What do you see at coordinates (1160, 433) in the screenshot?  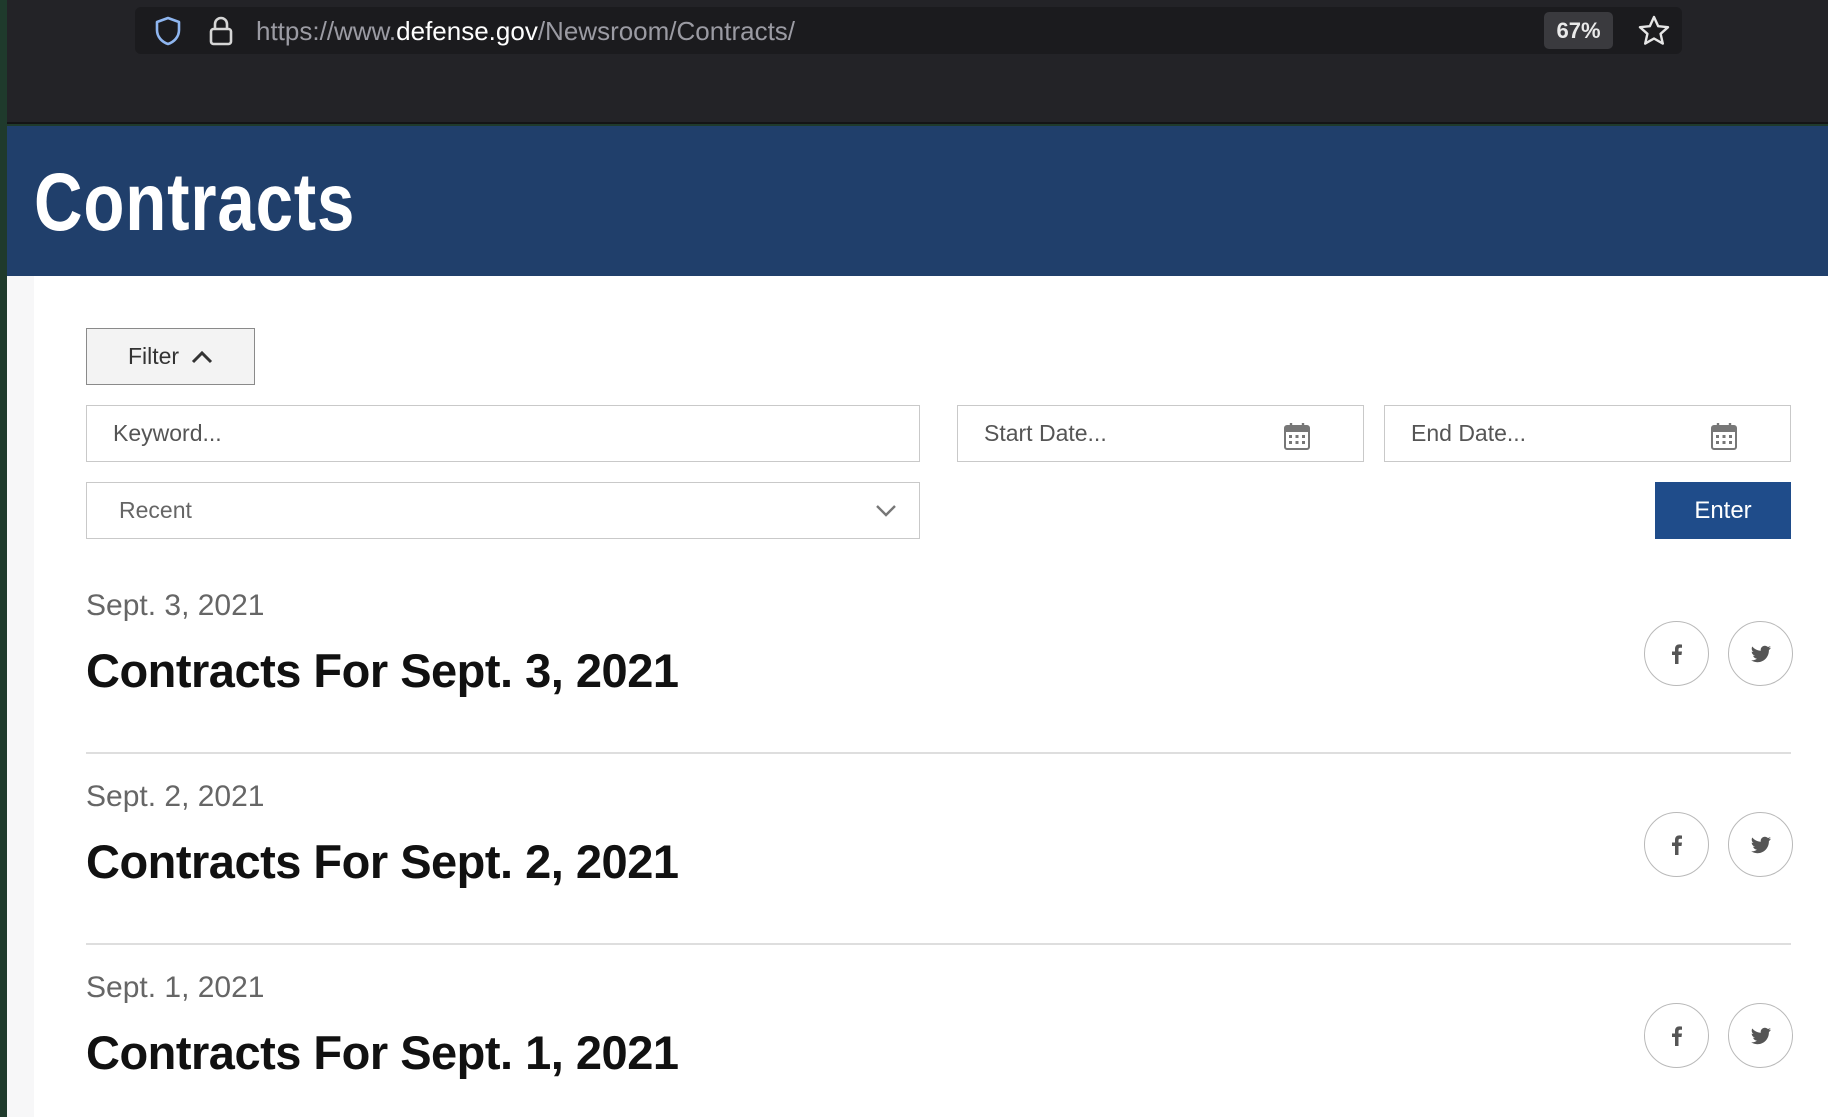 I see `start-date-field` at bounding box center [1160, 433].